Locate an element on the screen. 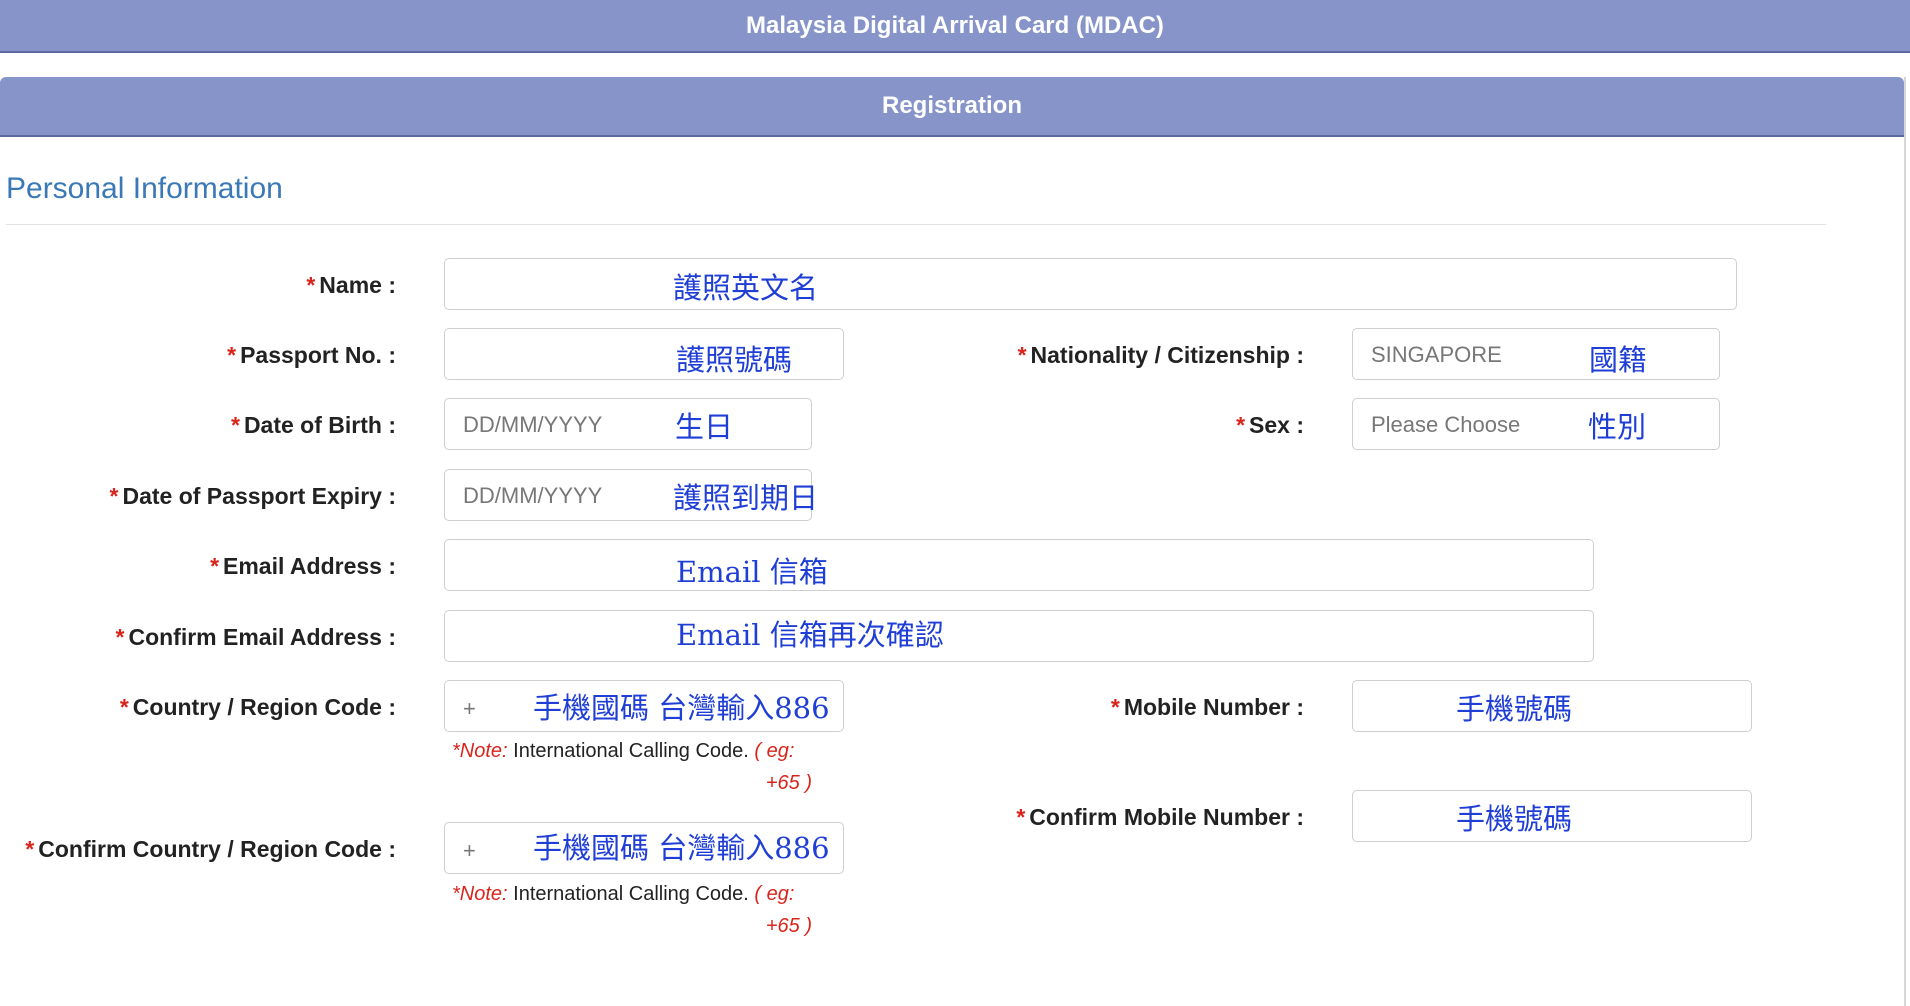  app-title: Malaysia Digital Arrival Card (MDAC) is located at coordinates (955, 25).